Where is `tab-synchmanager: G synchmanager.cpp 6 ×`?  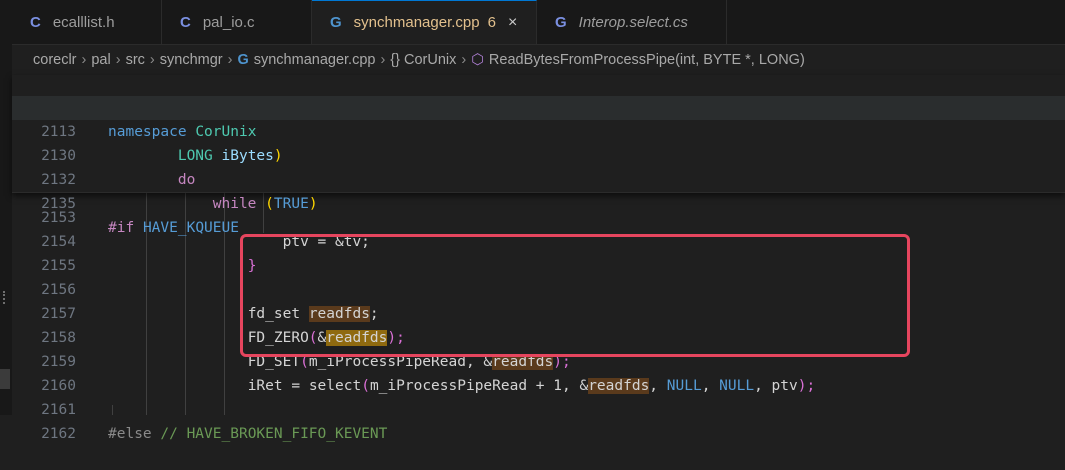
tab-synchmanager: G synchmanager.cpp 6 × is located at coordinates (424, 22).